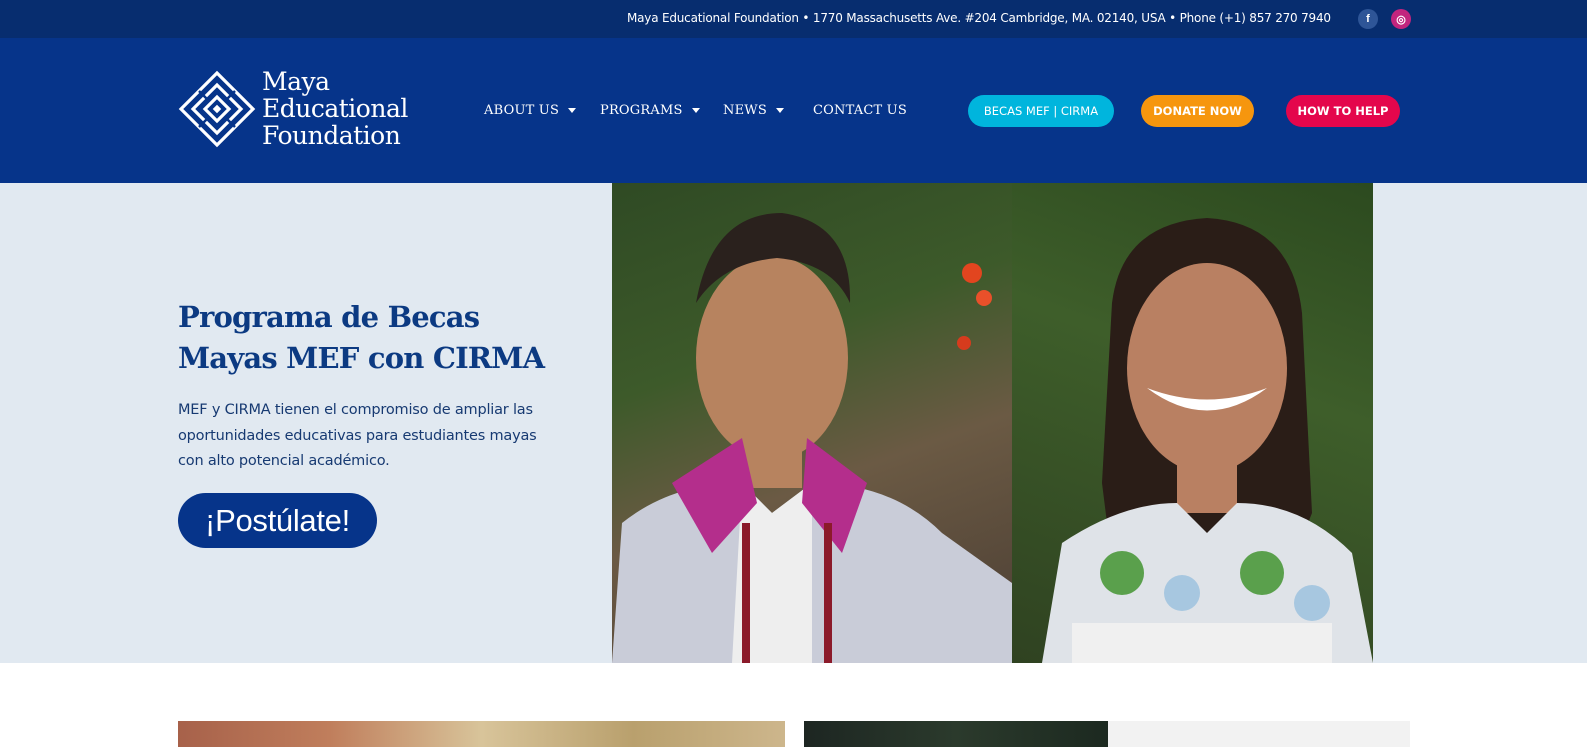  I want to click on logo-line-3: Foundation, so click(331, 135).